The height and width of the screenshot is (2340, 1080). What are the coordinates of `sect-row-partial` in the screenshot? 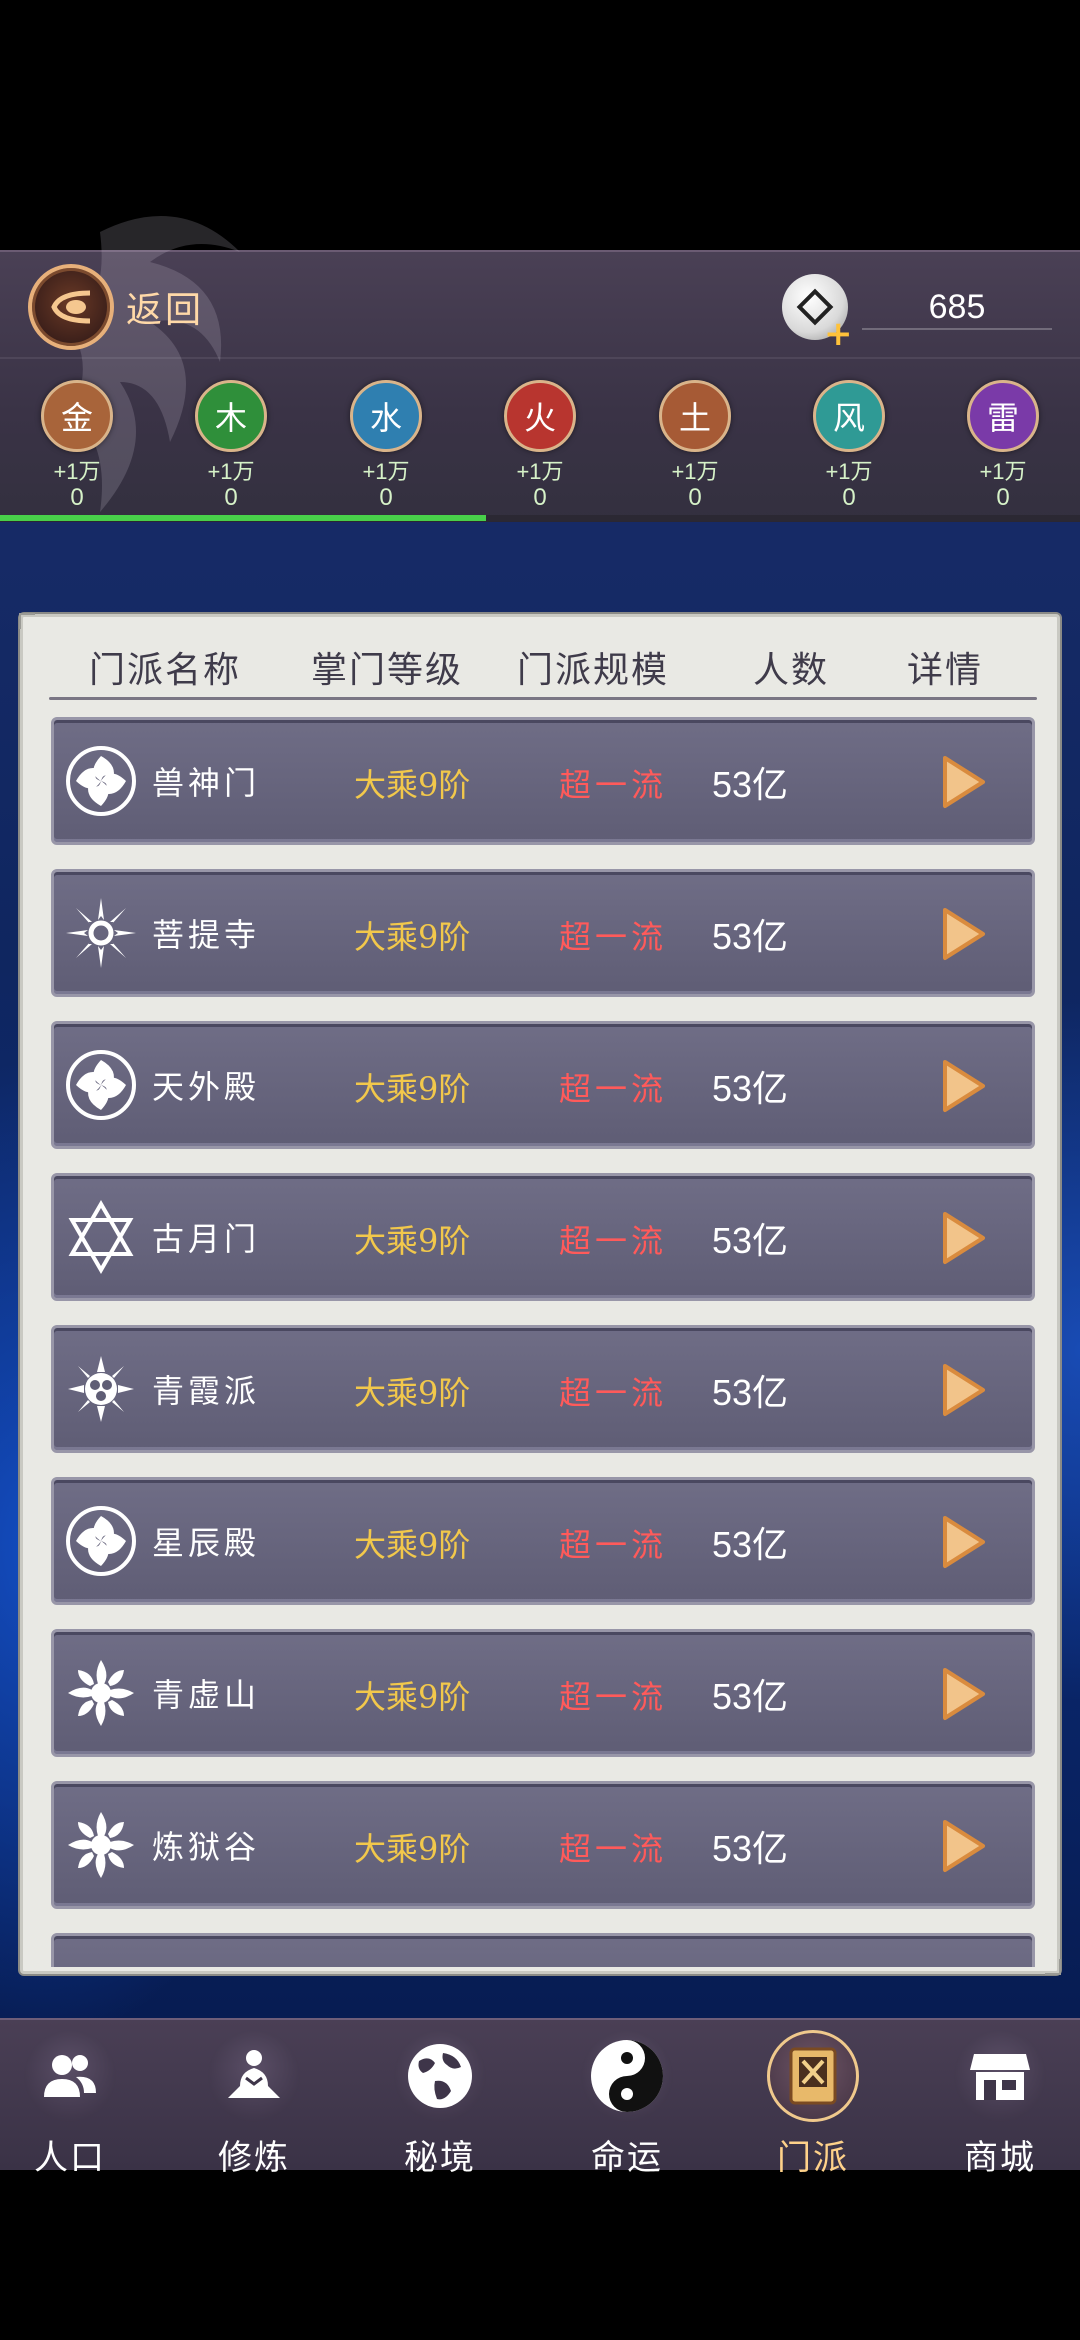 It's located at (543, 1950).